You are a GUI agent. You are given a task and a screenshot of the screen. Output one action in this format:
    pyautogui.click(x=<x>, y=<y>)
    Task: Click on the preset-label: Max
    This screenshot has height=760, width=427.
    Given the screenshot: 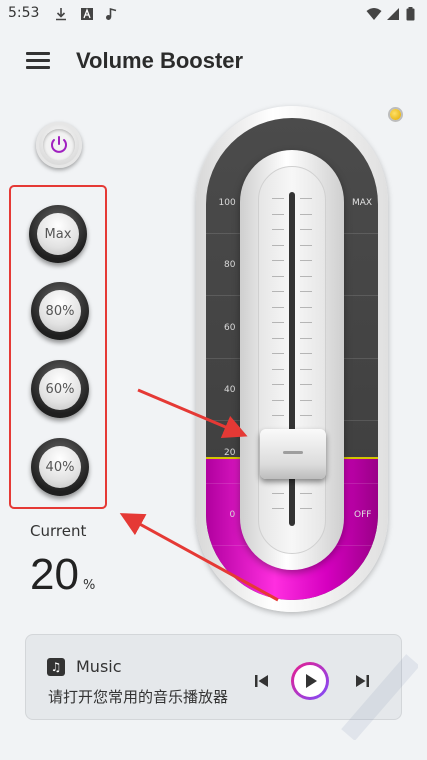 What is the action you would take?
    pyautogui.click(x=58, y=234)
    